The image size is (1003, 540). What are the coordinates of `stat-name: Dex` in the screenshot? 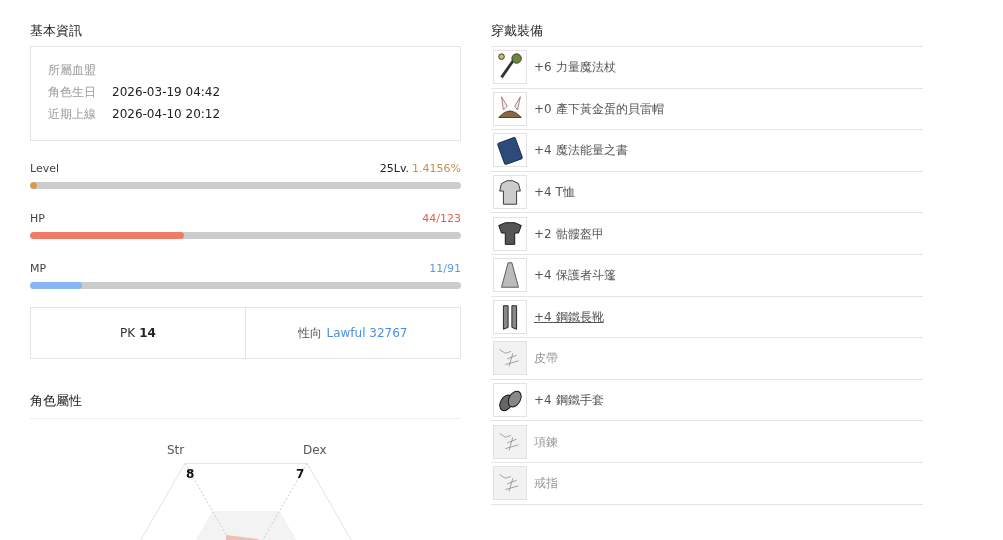 It's located at (315, 450).